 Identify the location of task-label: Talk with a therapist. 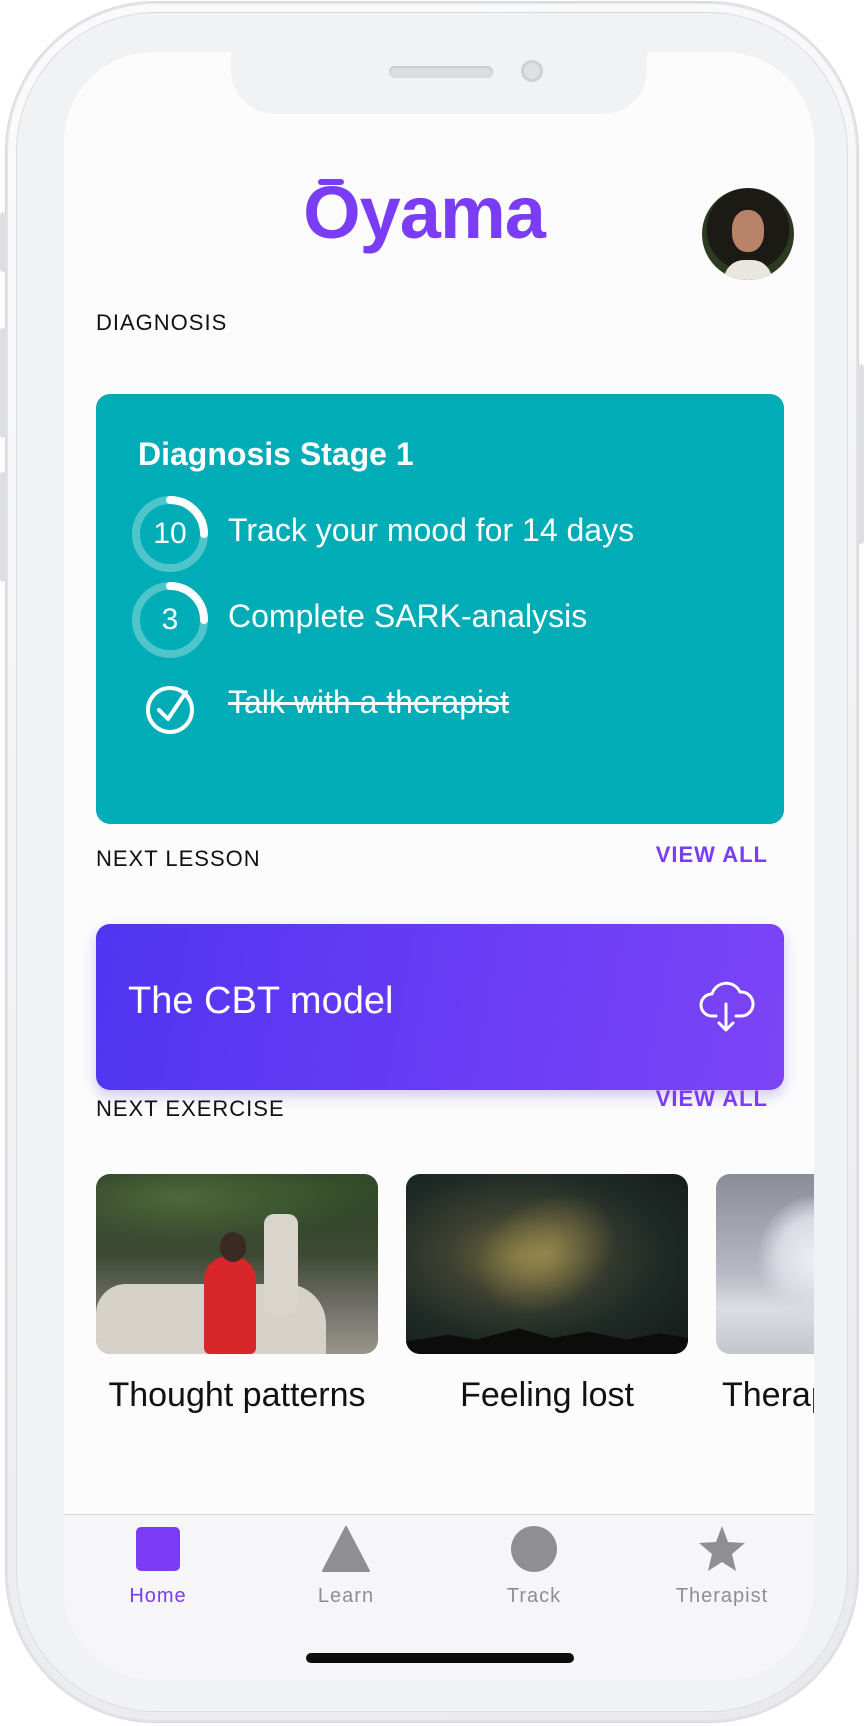
(369, 702).